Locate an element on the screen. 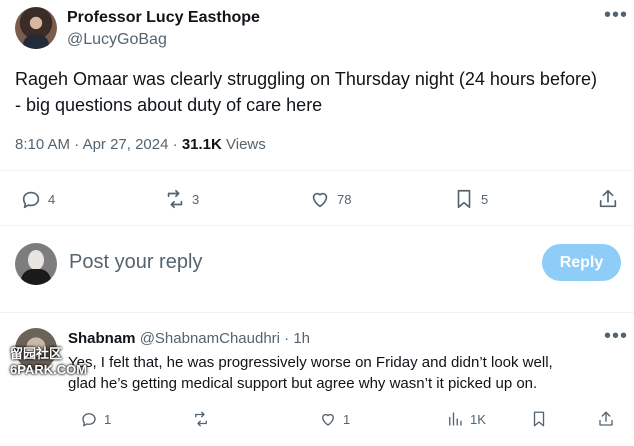  like-button: 78 is located at coordinates (330, 199).